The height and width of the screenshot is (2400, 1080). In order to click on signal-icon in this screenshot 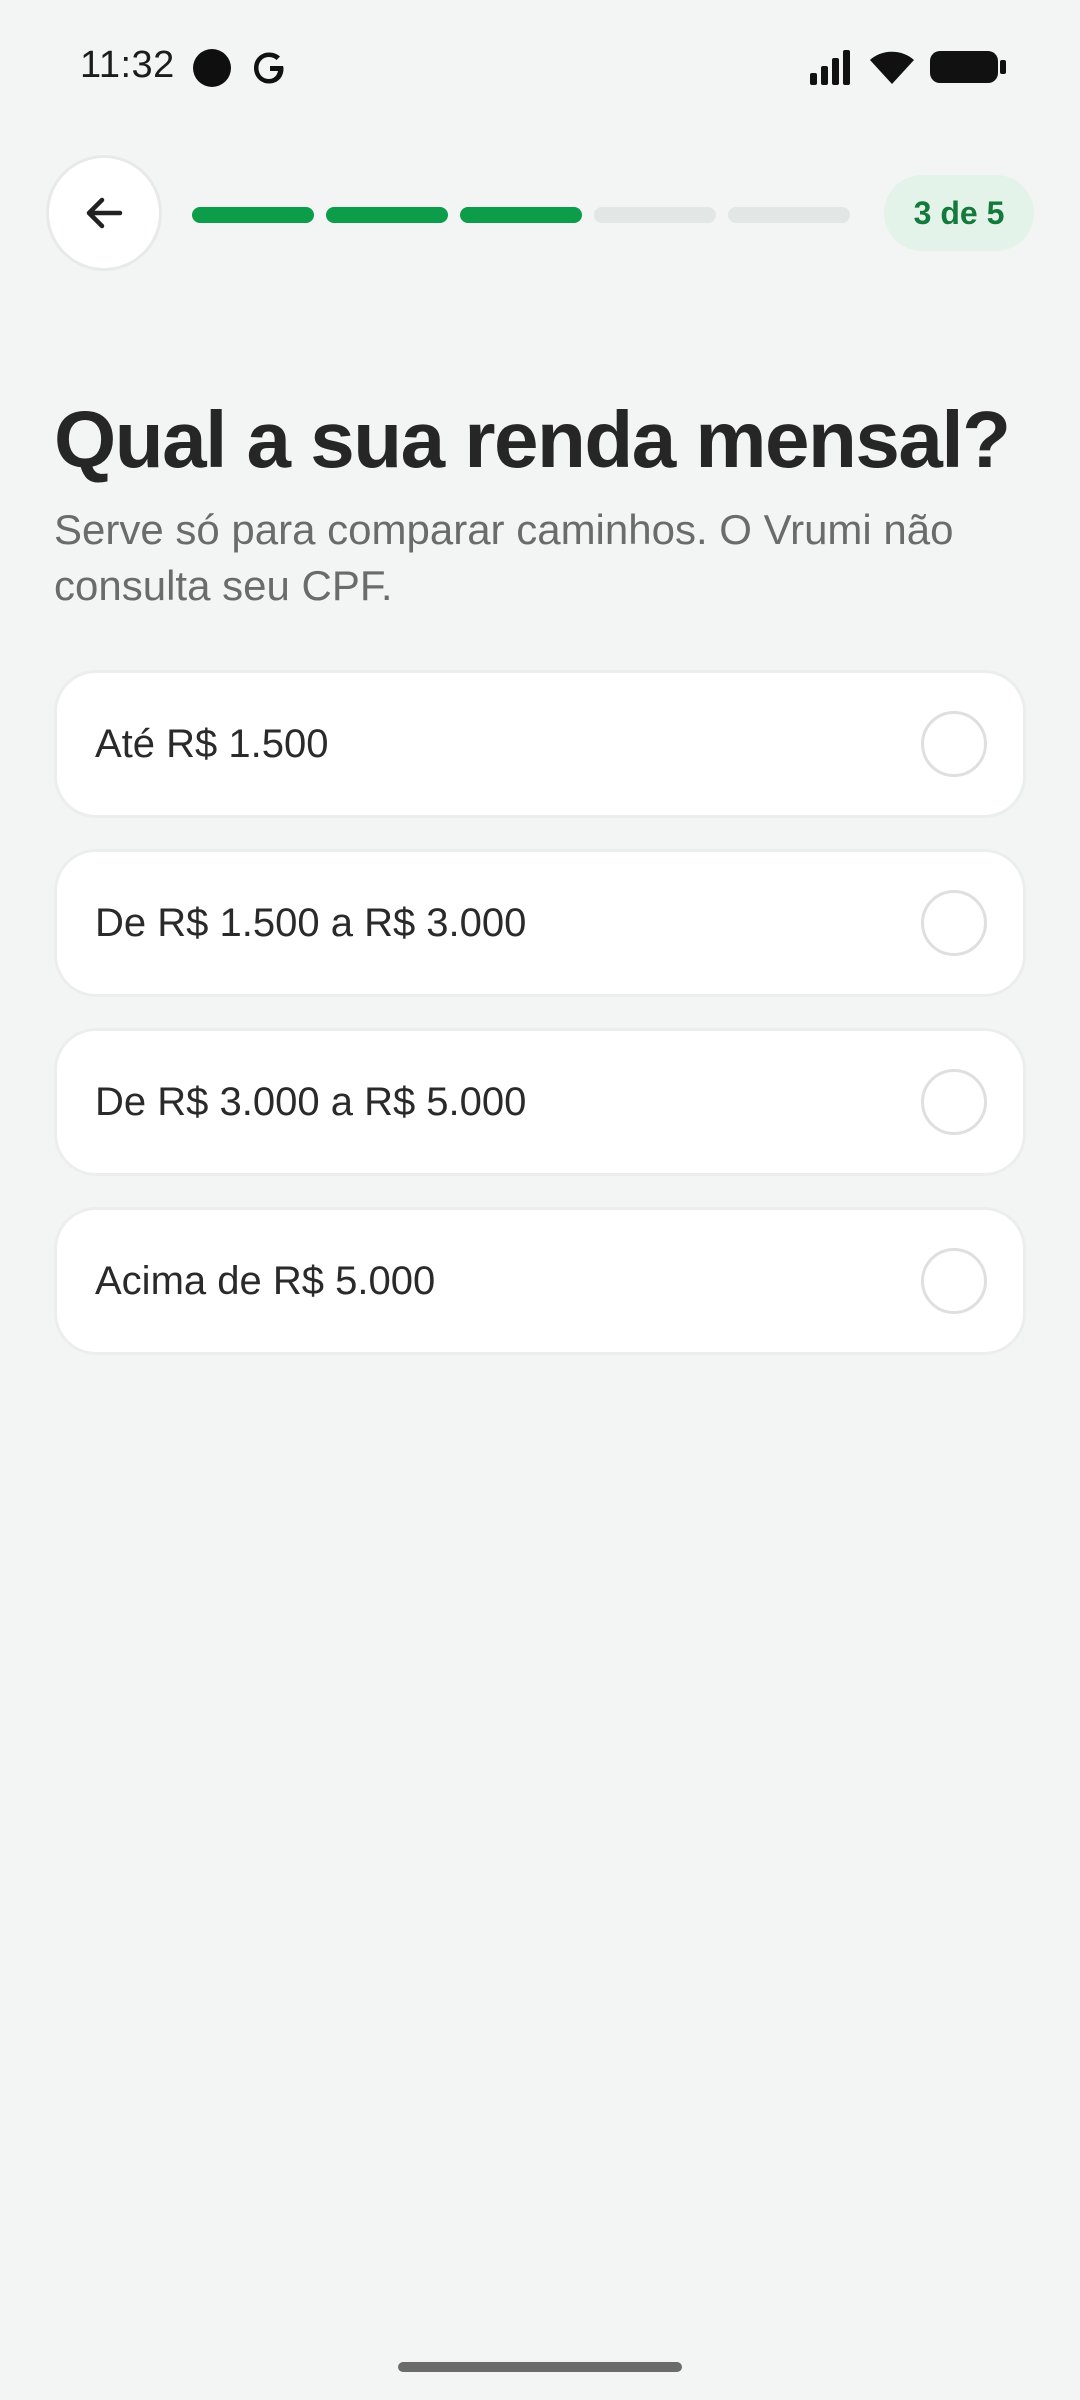, I will do `click(830, 67)`.